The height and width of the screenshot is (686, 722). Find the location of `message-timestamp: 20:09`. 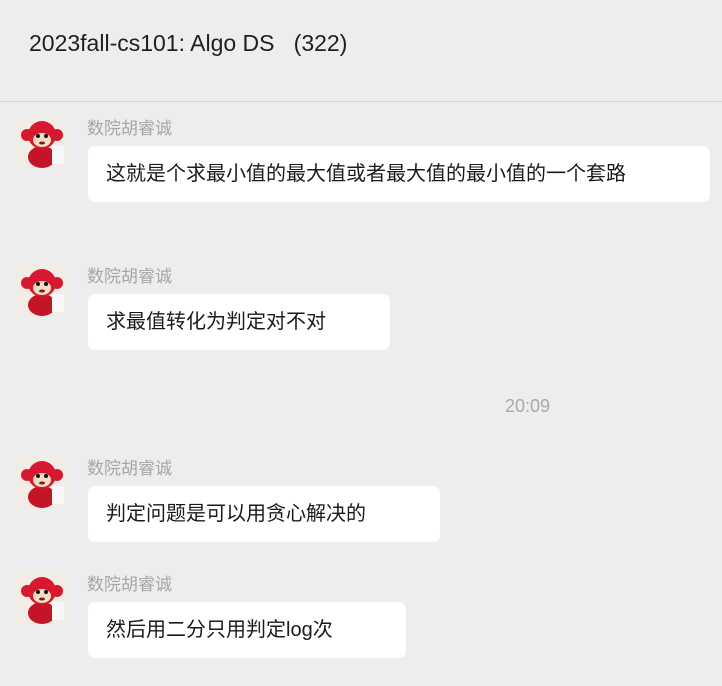

message-timestamp: 20:09 is located at coordinates (528, 406).